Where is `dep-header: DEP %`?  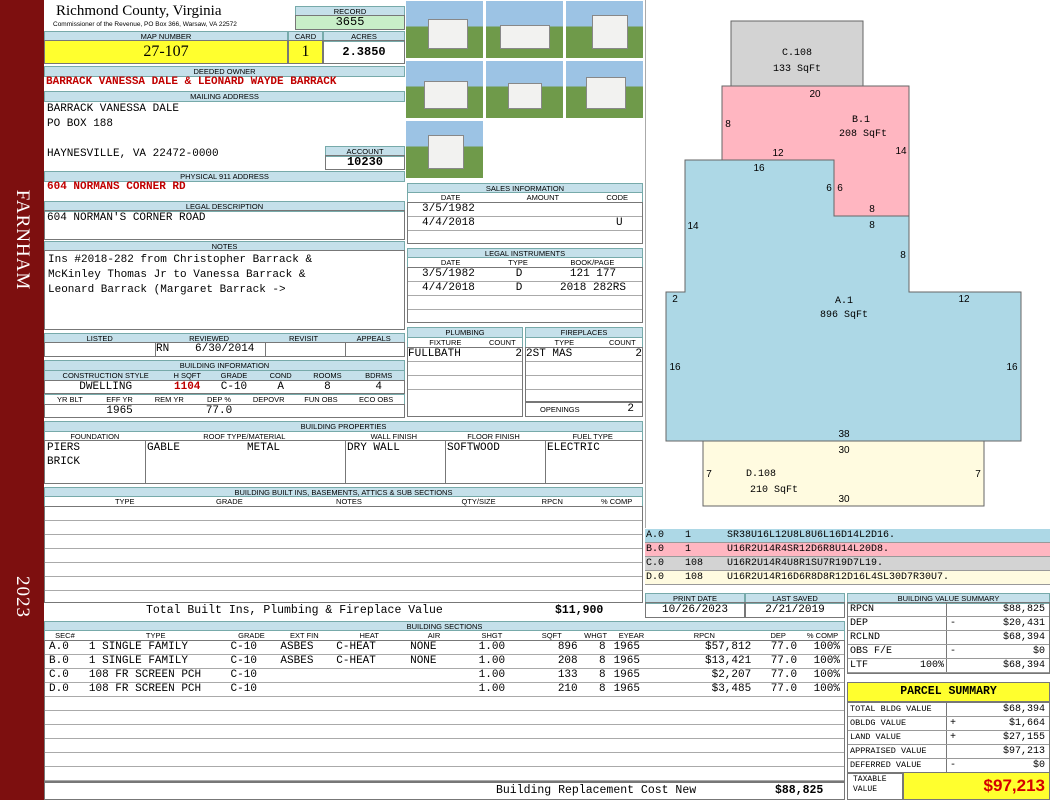 dep-header: DEP % is located at coordinates (219, 399).